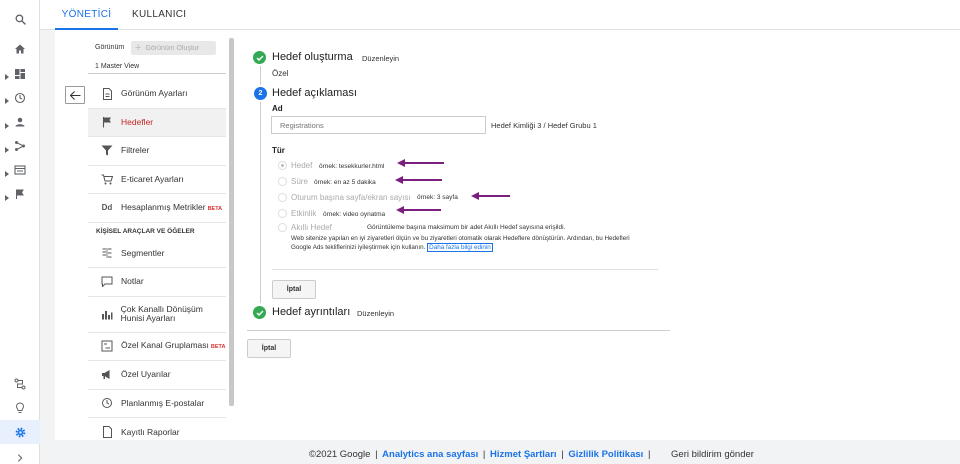 The height and width of the screenshot is (464, 960). I want to click on menu-label-text: Hesaplanmış Metrikler, so click(163, 206).